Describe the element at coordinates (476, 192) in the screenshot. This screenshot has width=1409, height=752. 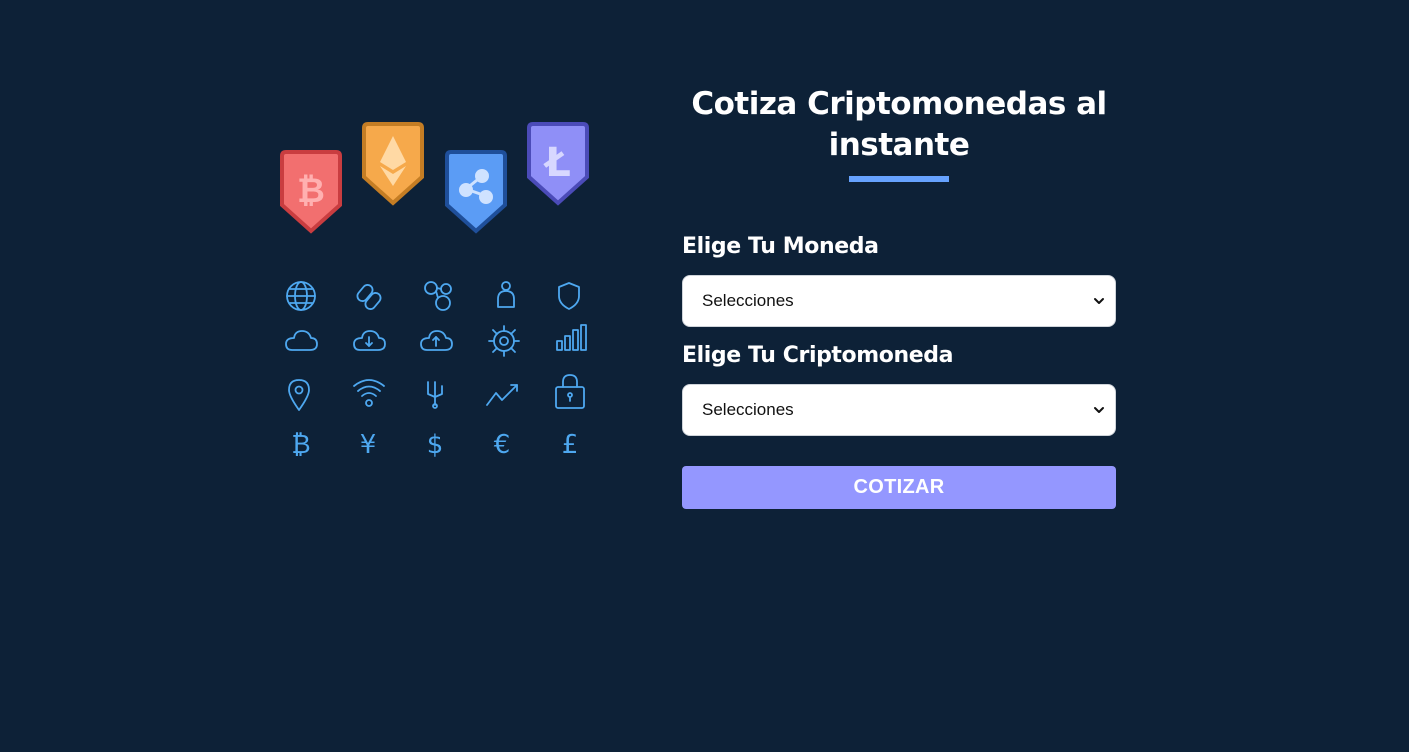
I see `ripple-badge-icon` at that location.